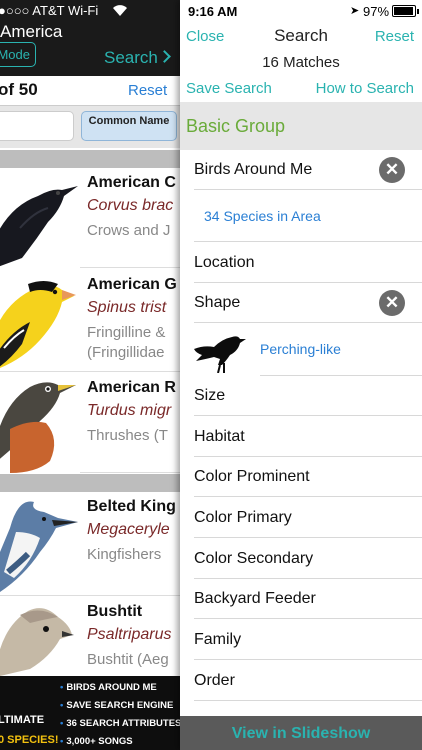  What do you see at coordinates (96, 741) in the screenshot?
I see `banner-feature: 3,000+ SONGS` at bounding box center [96, 741].